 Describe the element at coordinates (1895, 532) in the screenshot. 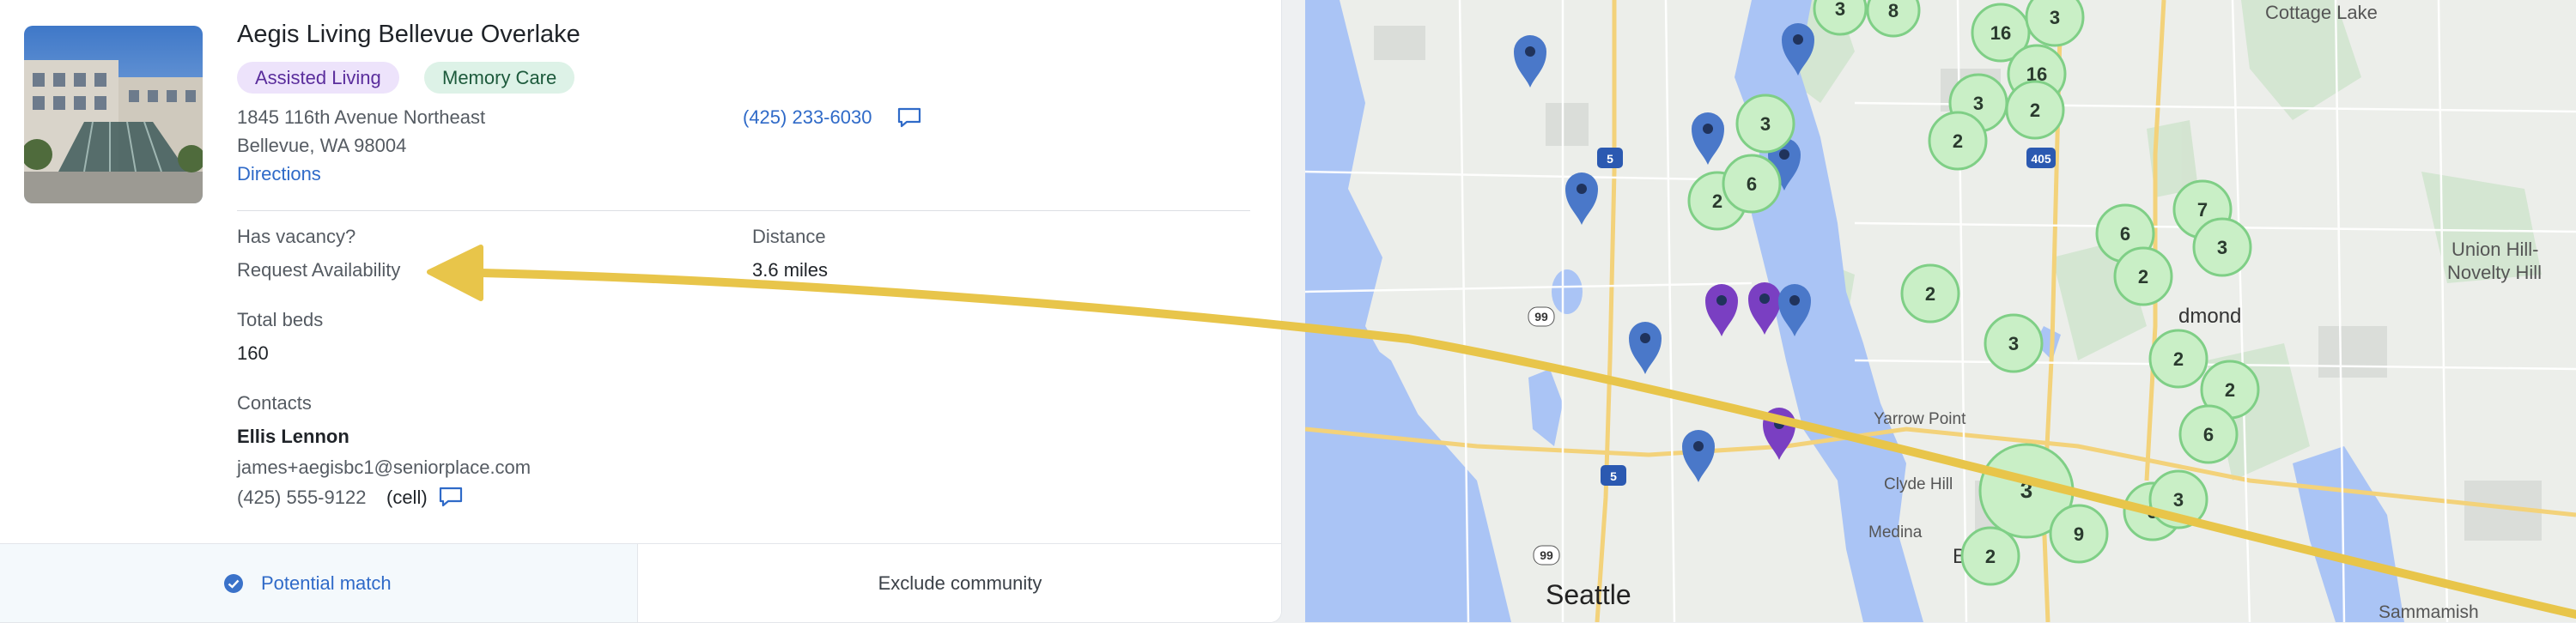

I see `place-medina: Medina` at that location.